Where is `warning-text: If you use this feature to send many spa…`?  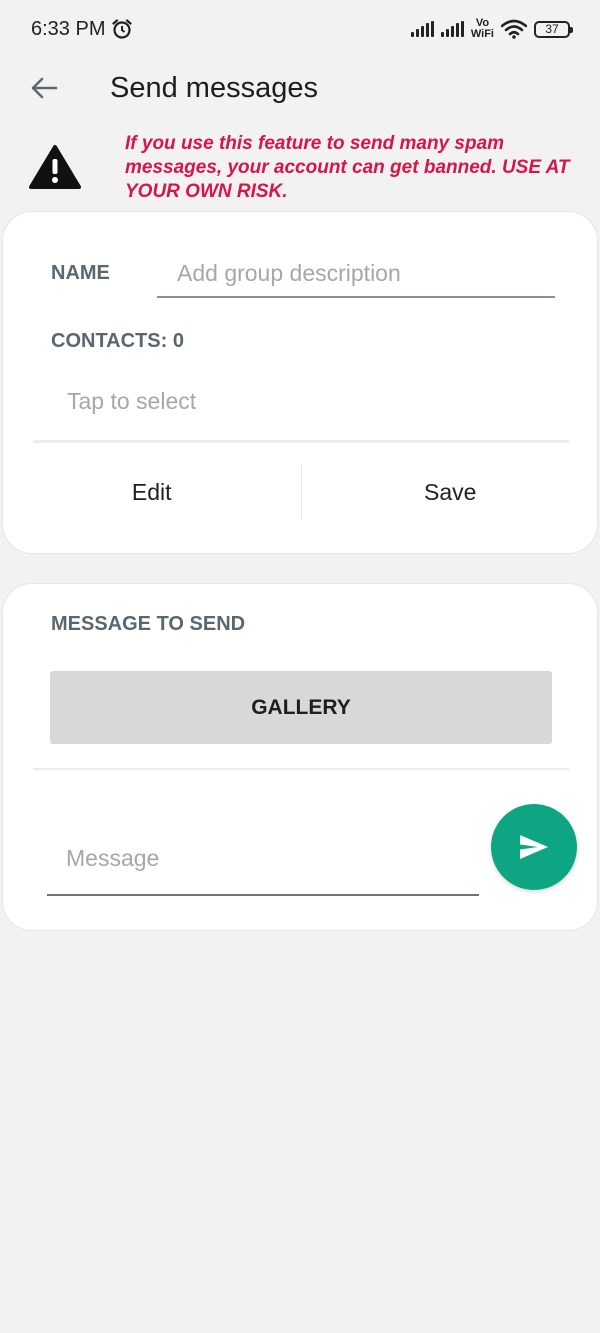
warning-text: If you use this feature to send many spa… is located at coordinates (347, 167).